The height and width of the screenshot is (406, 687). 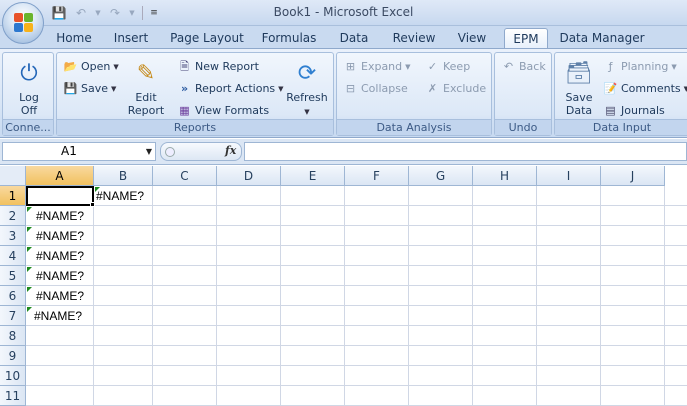 What do you see at coordinates (13, 276) in the screenshot?
I see `row-header-5: 5` at bounding box center [13, 276].